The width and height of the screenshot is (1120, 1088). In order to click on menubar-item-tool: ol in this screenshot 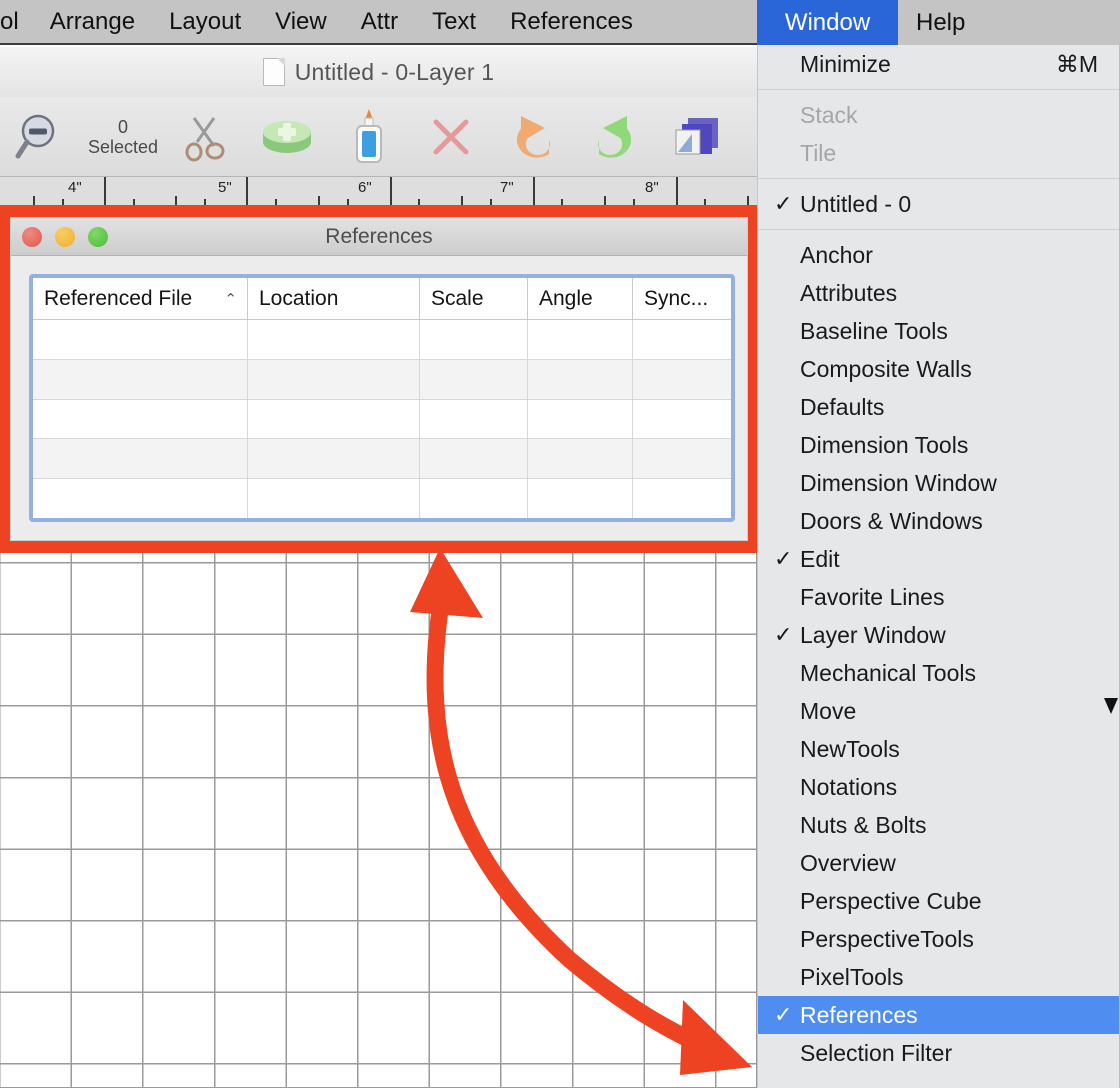, I will do `click(16, 22)`.